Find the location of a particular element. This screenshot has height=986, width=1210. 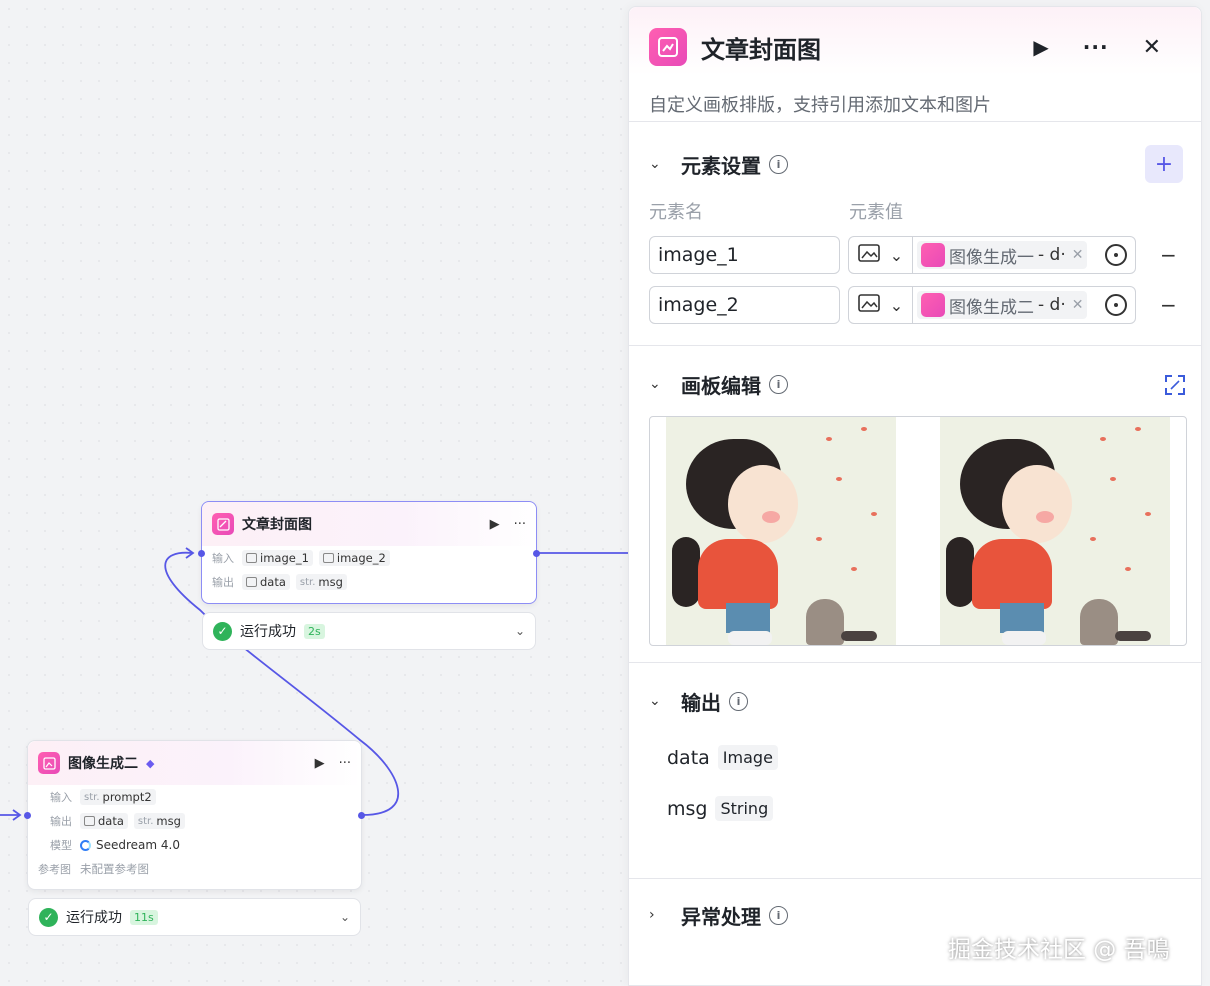

run-play-icon: ▶ is located at coordinates (1040, 47).